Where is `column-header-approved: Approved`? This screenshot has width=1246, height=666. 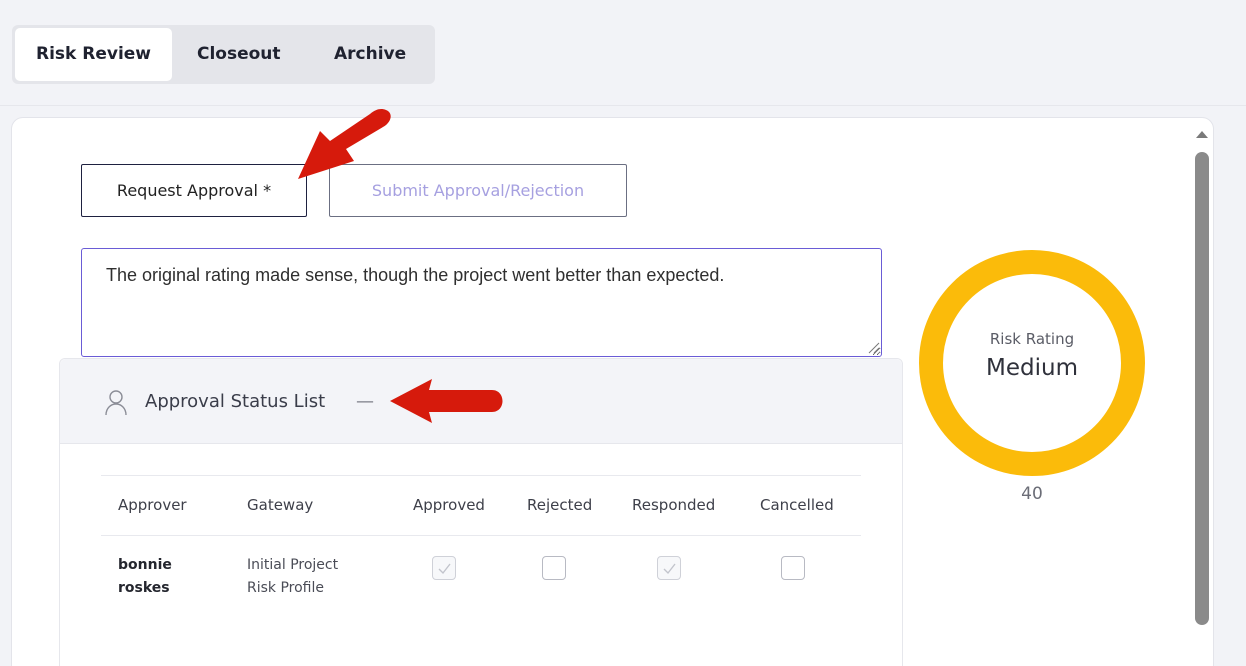
column-header-approved: Approved is located at coordinates (449, 505).